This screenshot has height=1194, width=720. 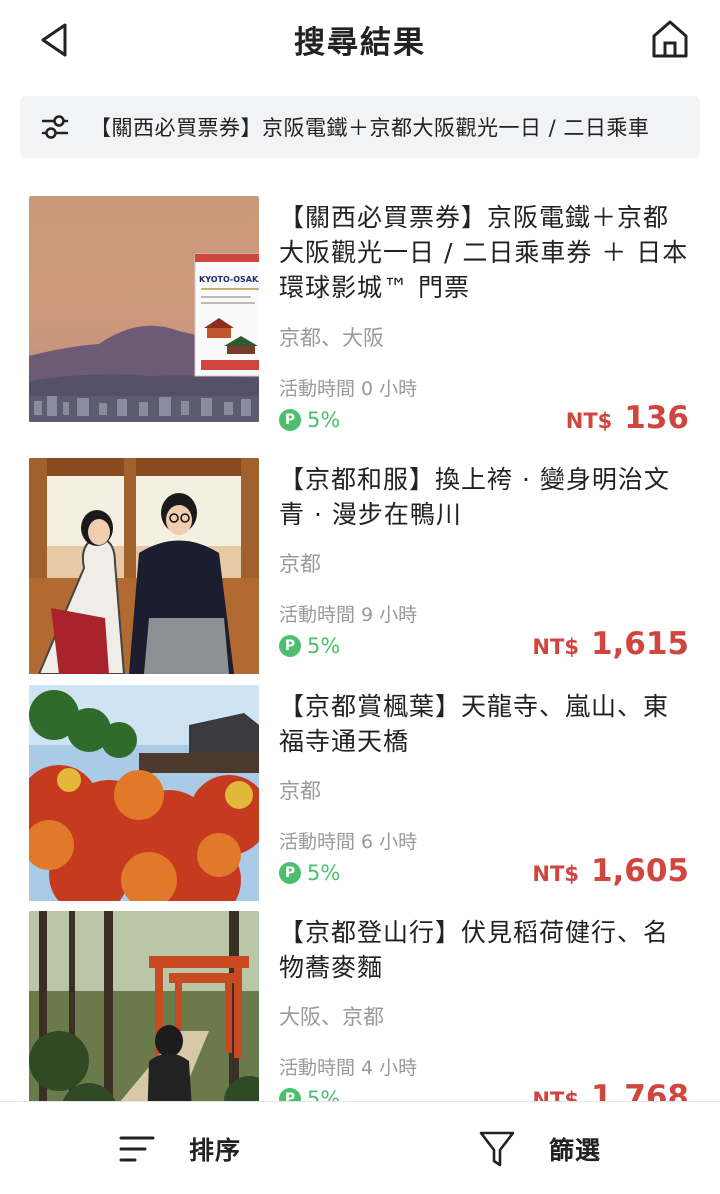 I want to click on result-price: NT$ 1,605, so click(x=610, y=871).